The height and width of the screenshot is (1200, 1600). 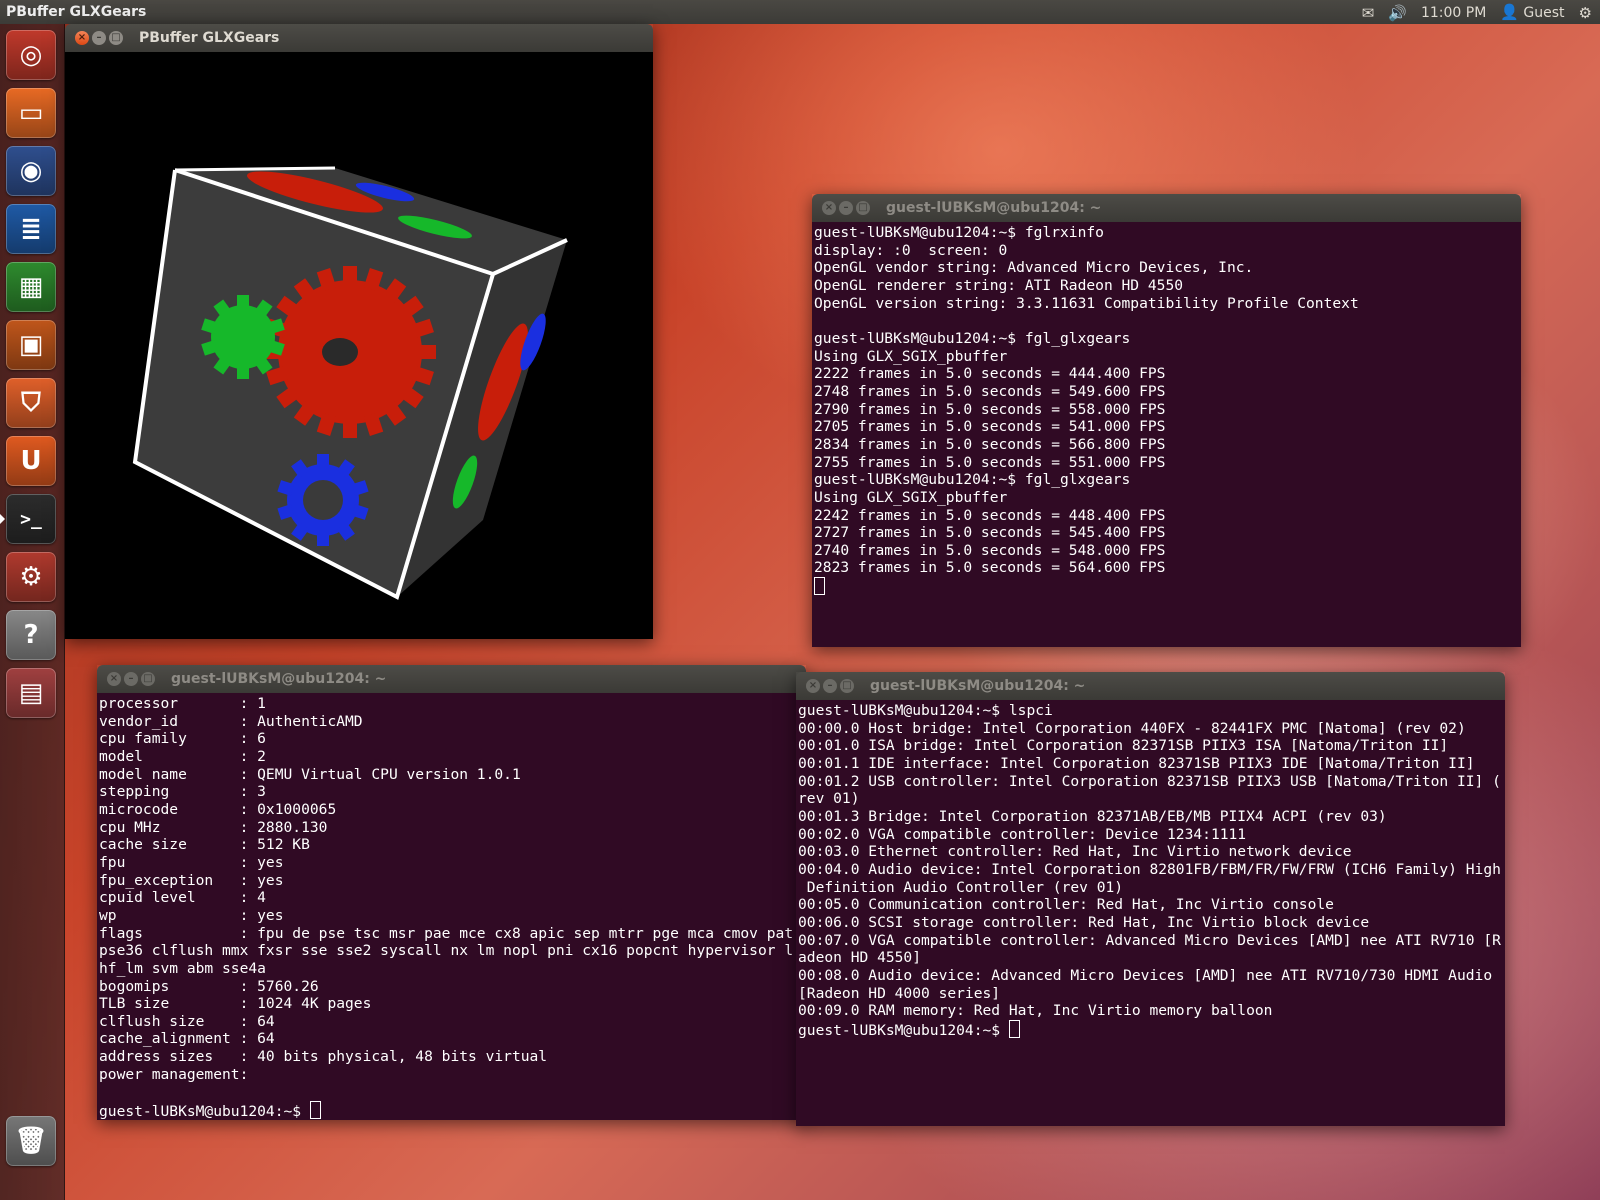 I want to click on terminal-line: rev 01), so click(x=829, y=799).